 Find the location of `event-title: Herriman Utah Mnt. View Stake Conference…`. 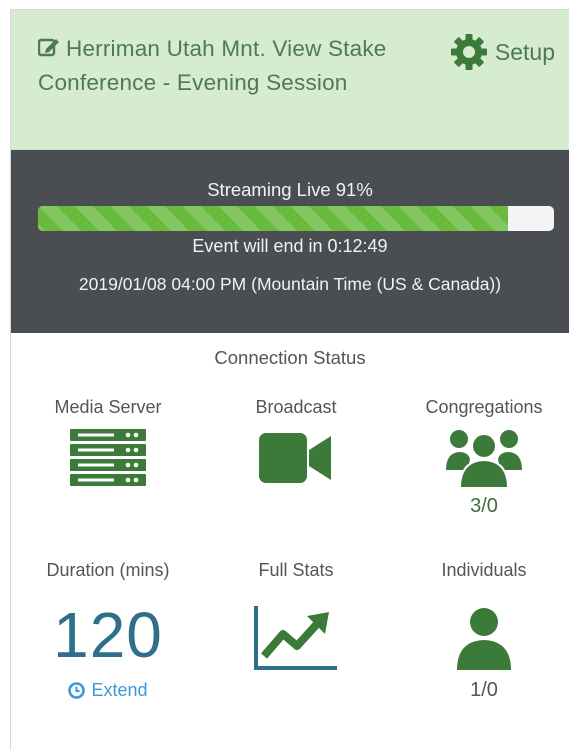

event-title: Herriman Utah Mnt. View Stake Conference… is located at coordinates (218, 66).